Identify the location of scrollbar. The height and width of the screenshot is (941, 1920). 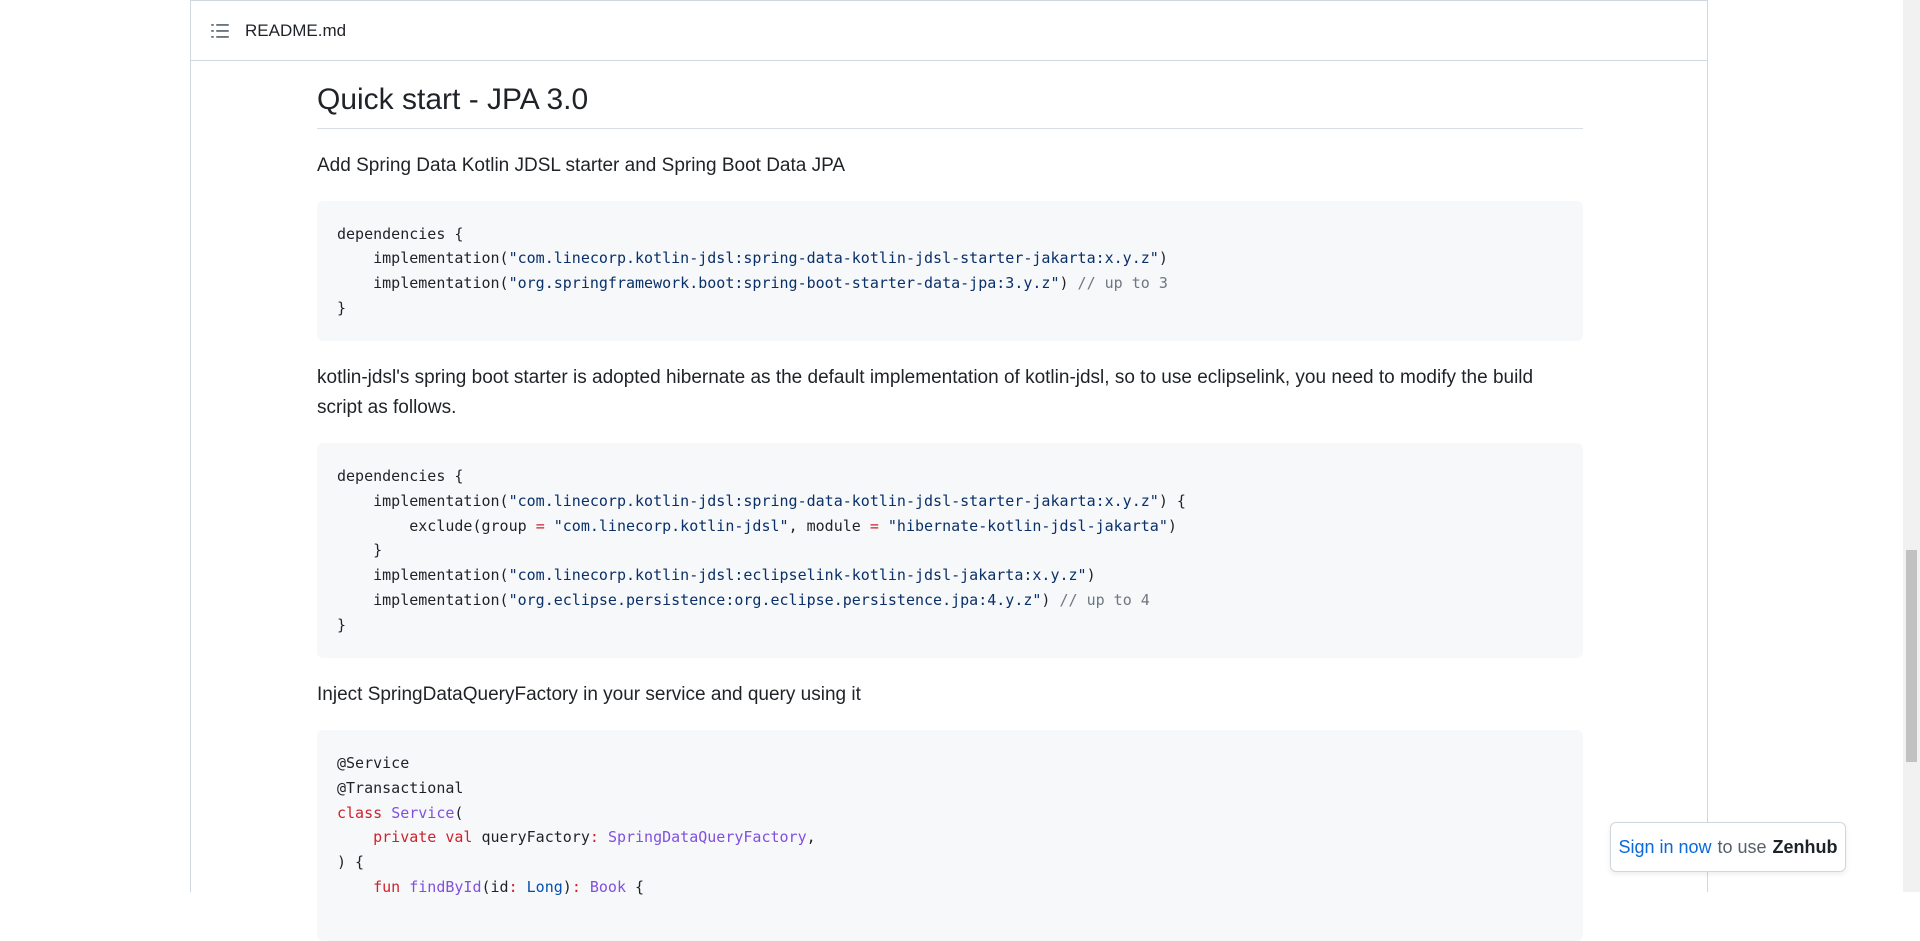
(1911, 446).